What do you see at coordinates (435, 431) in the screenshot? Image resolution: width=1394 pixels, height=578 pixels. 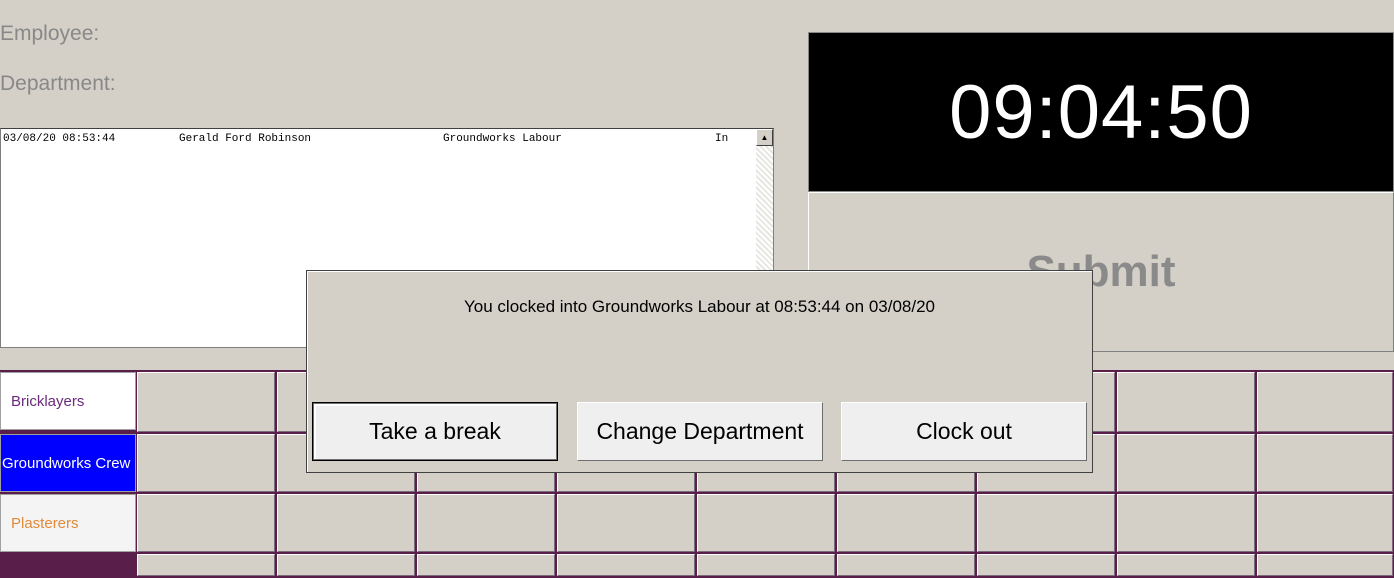 I see `take-break-button: Take a break` at bounding box center [435, 431].